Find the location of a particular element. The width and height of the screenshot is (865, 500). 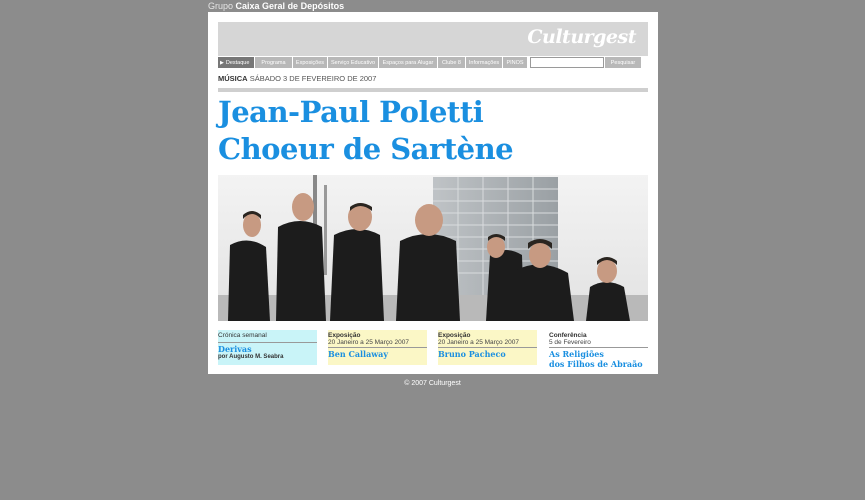

nav-item-label: Destaque is located at coordinates (237, 62).